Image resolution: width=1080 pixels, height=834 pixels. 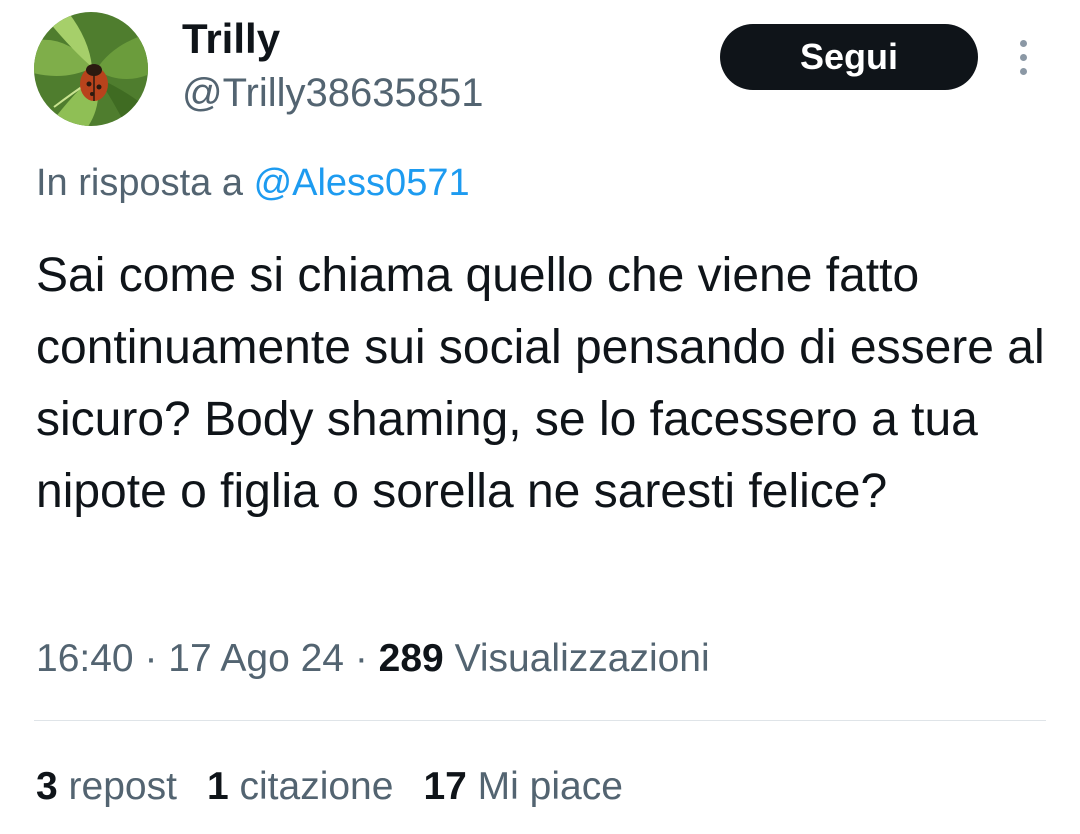 I want to click on reposts-label: repost, so click(x=122, y=786).